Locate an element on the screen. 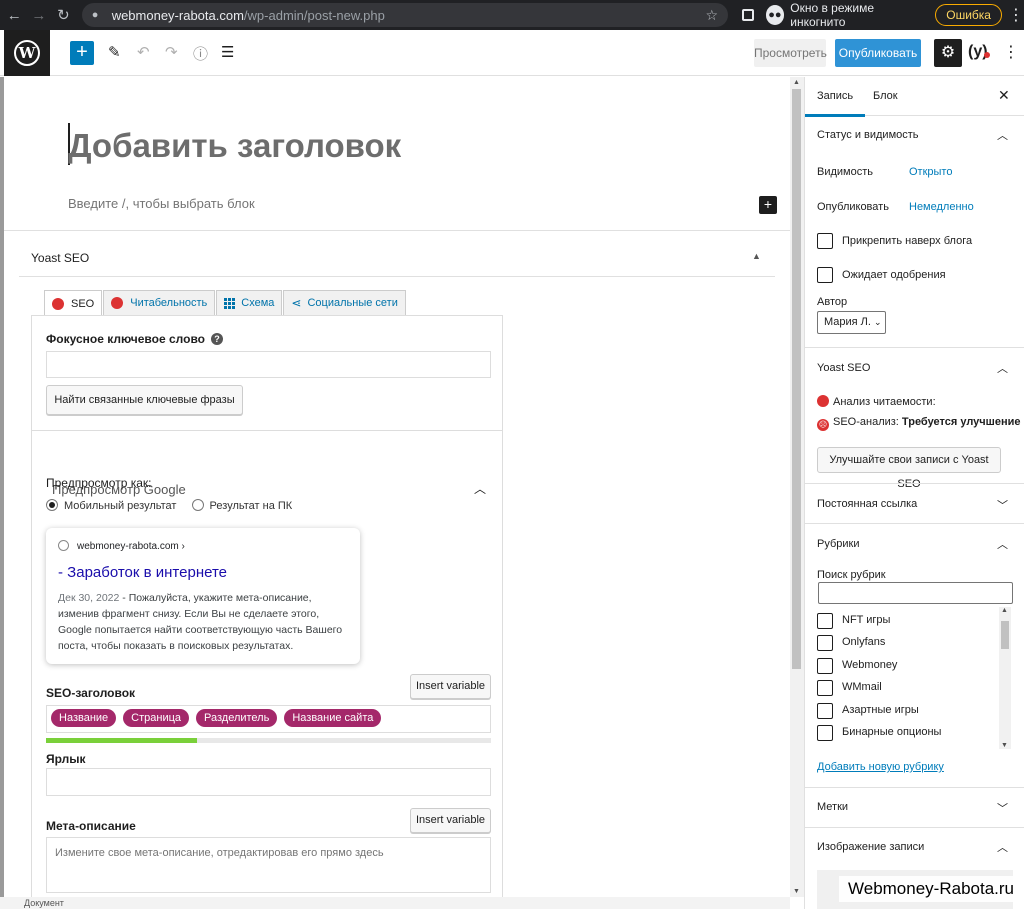 This screenshot has width=1024, height=909. preview-button: Просмотреть is located at coordinates (790, 53).